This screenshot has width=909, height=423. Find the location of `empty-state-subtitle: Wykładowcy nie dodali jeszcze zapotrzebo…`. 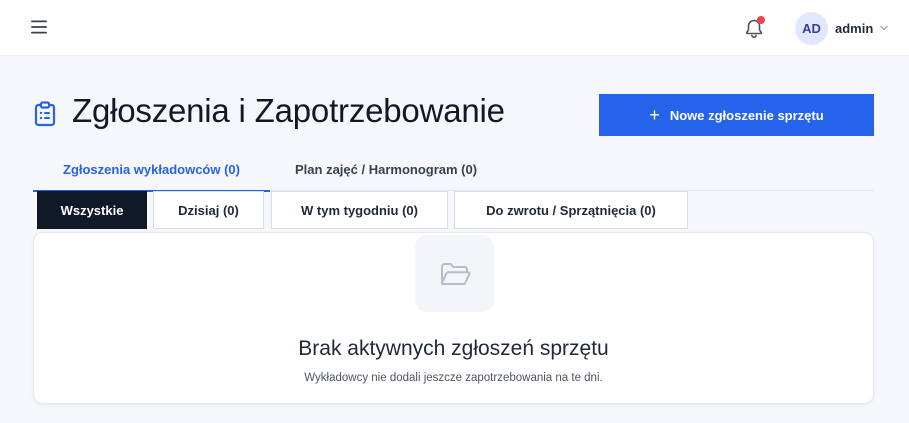

empty-state-subtitle: Wykładowcy nie dodali jeszcze zapotrzebo… is located at coordinates (453, 378).